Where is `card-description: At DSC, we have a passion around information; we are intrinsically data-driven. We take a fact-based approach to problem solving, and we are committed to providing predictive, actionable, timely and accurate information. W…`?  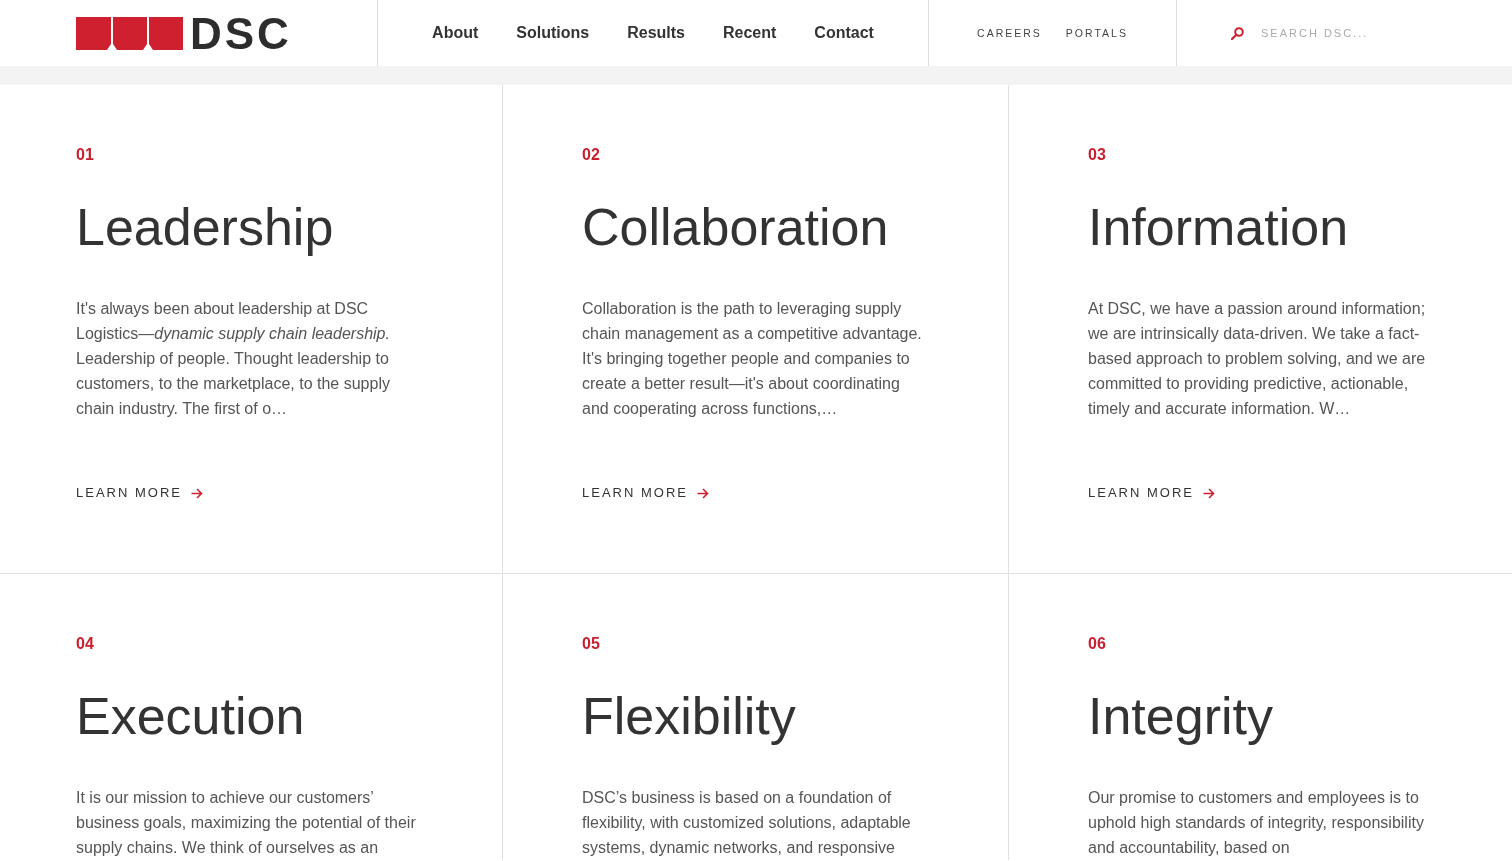
card-description: At DSC, we have a passion around information; we are intrinsically data-driven. We take a fact-based approach to problem solving, and we are committed to providing predictive, actionable, timely and accurate information. W… is located at coordinates (1257, 359).